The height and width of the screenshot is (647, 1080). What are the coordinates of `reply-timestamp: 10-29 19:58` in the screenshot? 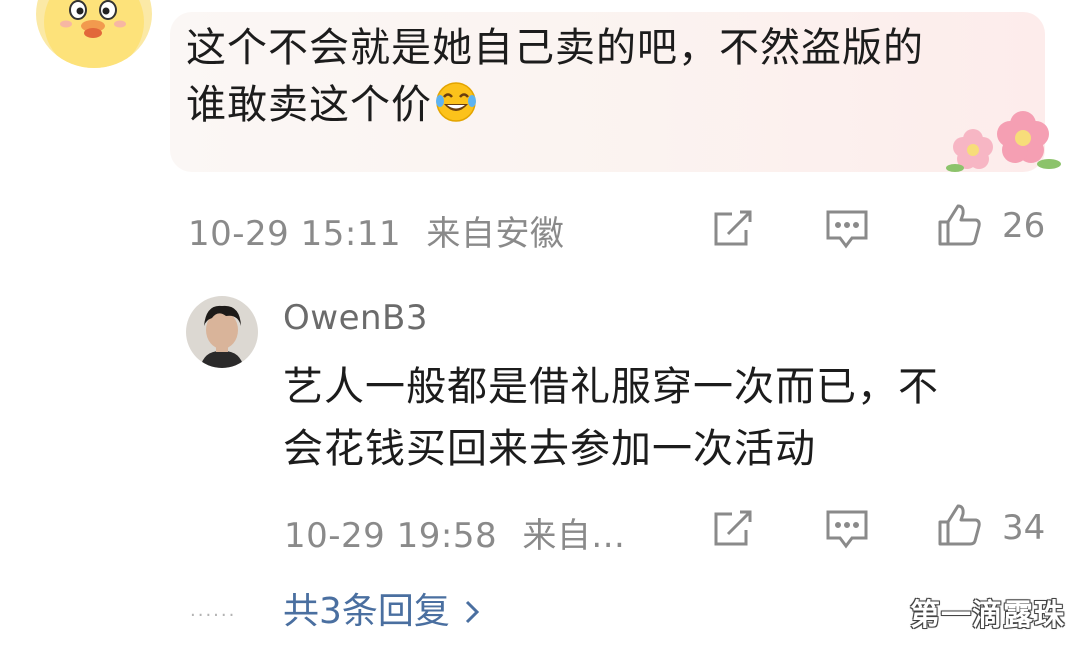 It's located at (391, 536).